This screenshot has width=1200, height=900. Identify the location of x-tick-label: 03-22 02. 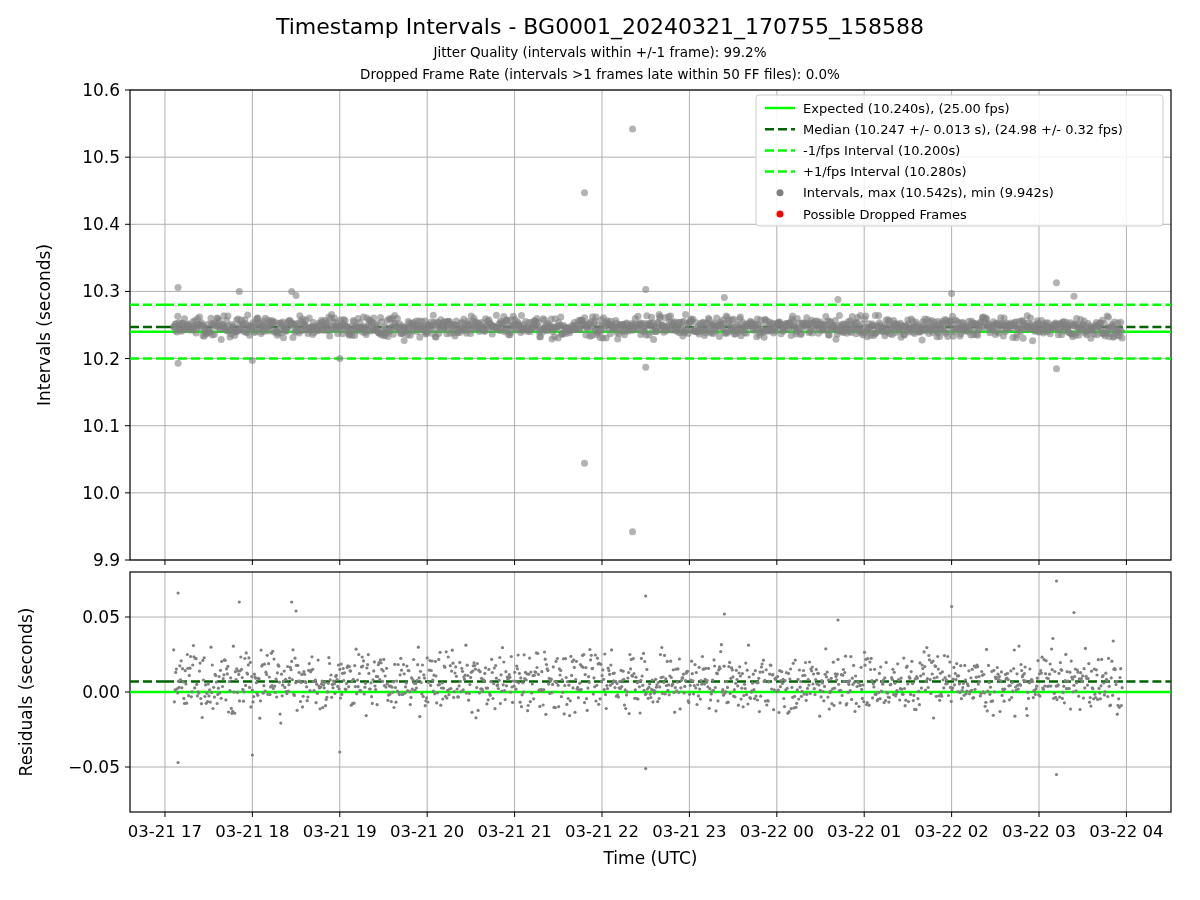
(951, 831).